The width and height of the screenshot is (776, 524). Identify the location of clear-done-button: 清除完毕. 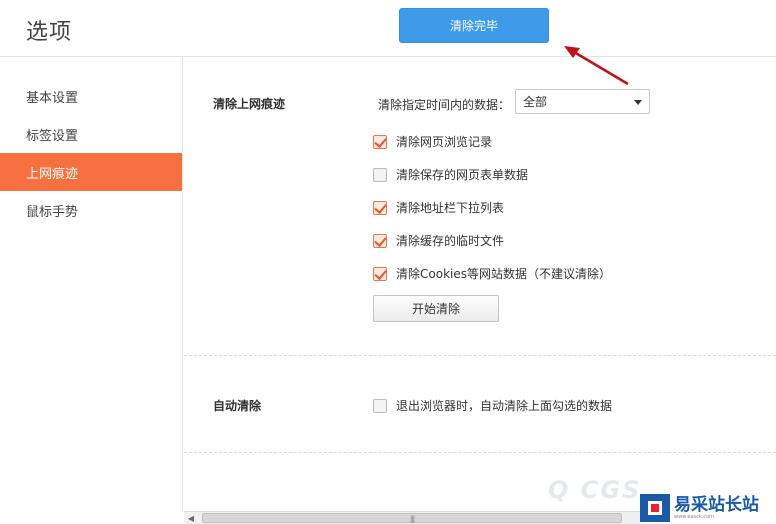
(474, 25).